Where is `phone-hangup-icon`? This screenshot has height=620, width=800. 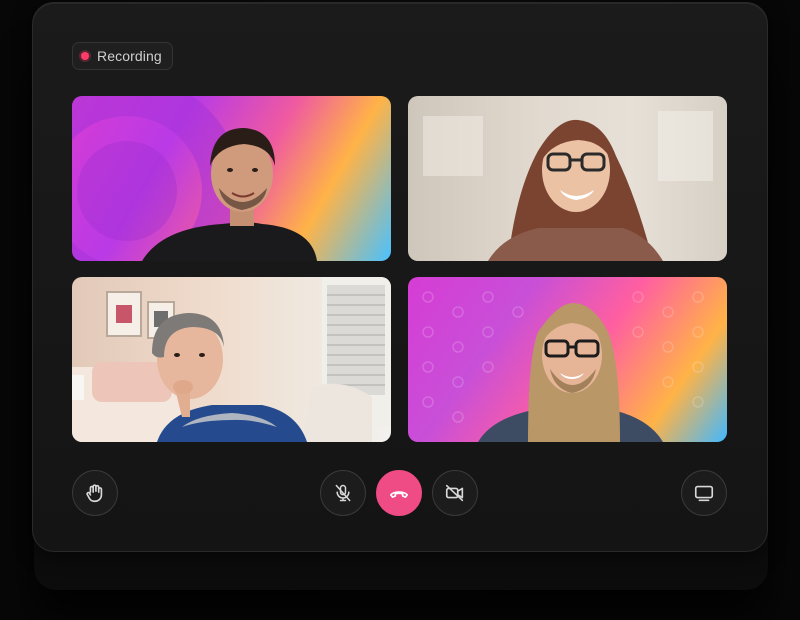 phone-hangup-icon is located at coordinates (399, 494).